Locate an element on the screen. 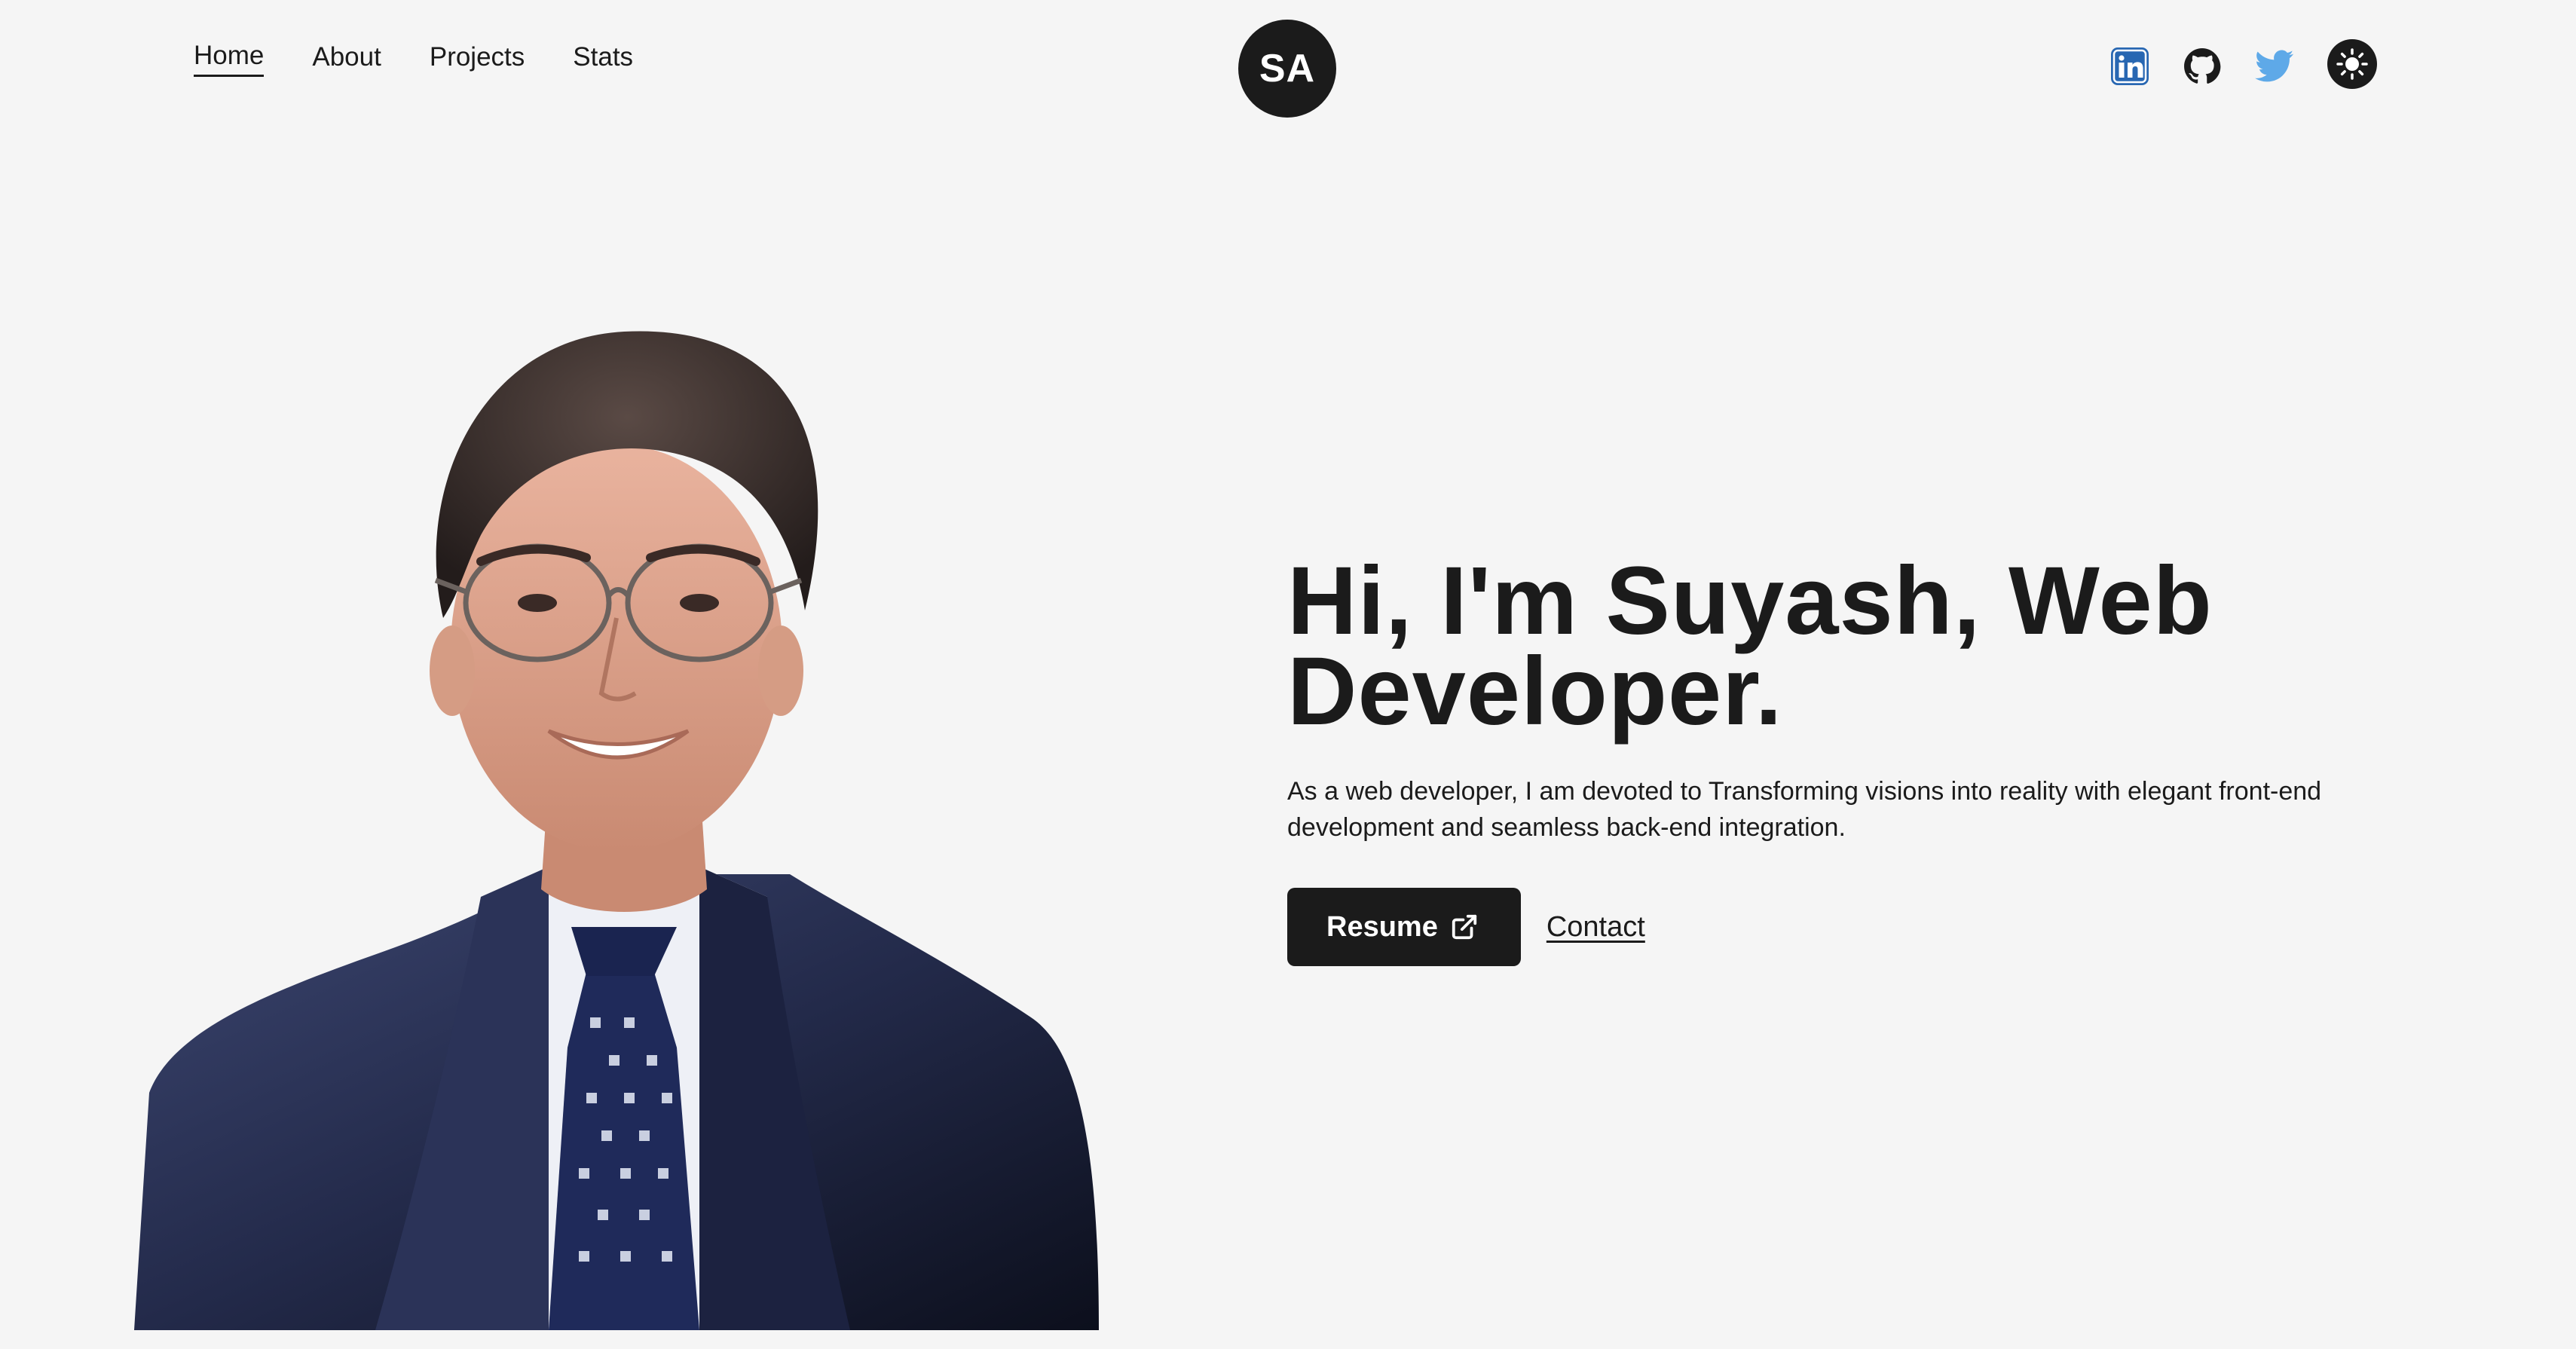 The image size is (2576, 1349). nav-home: Home is located at coordinates (229, 60).